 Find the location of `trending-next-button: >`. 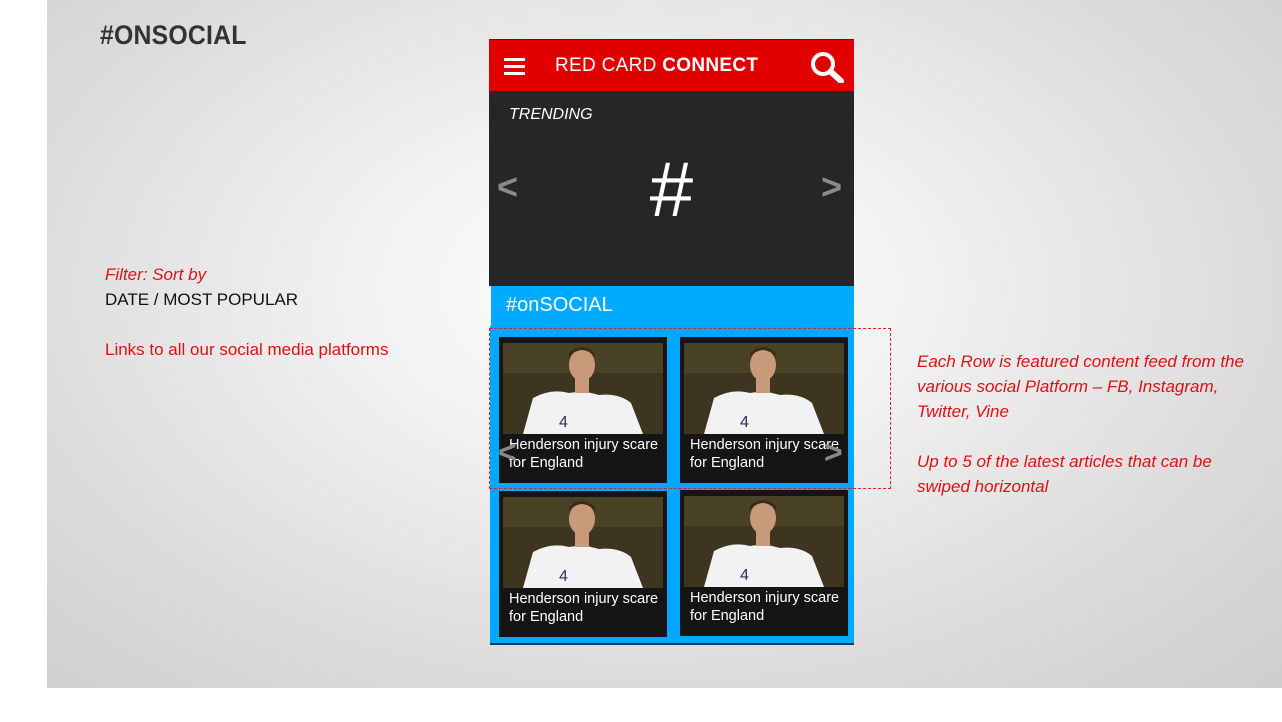

trending-next-button: > is located at coordinates (831, 187).